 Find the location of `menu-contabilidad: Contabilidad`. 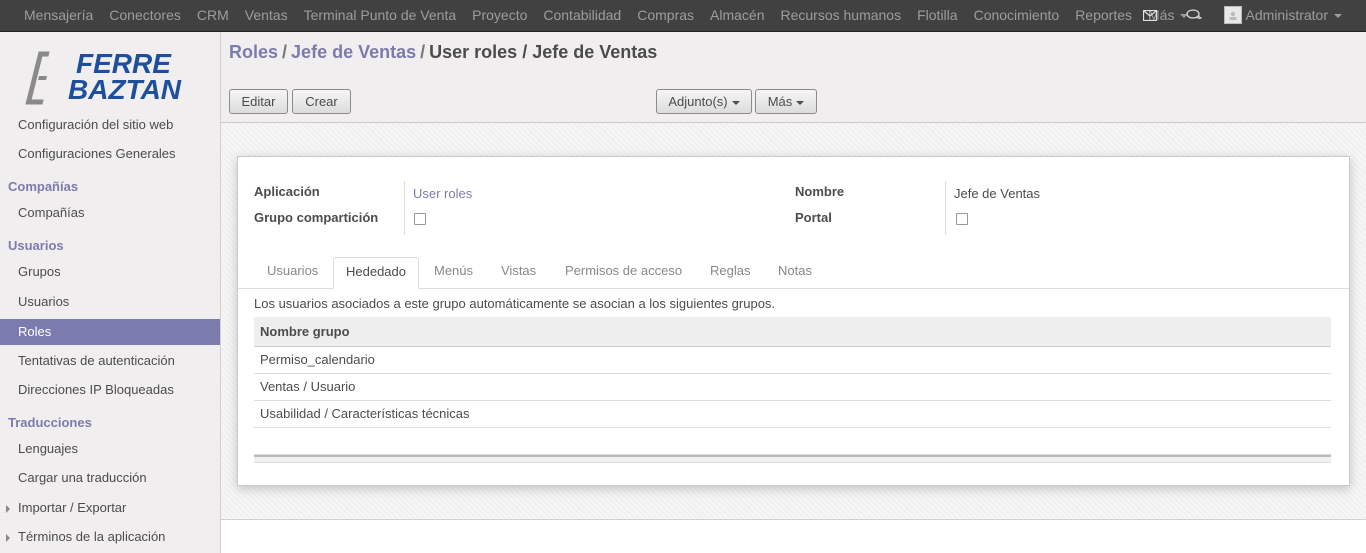

menu-contabilidad: Contabilidad is located at coordinates (582, 15).